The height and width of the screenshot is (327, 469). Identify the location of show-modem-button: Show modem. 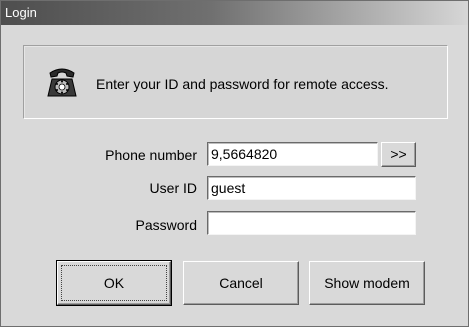
(367, 283).